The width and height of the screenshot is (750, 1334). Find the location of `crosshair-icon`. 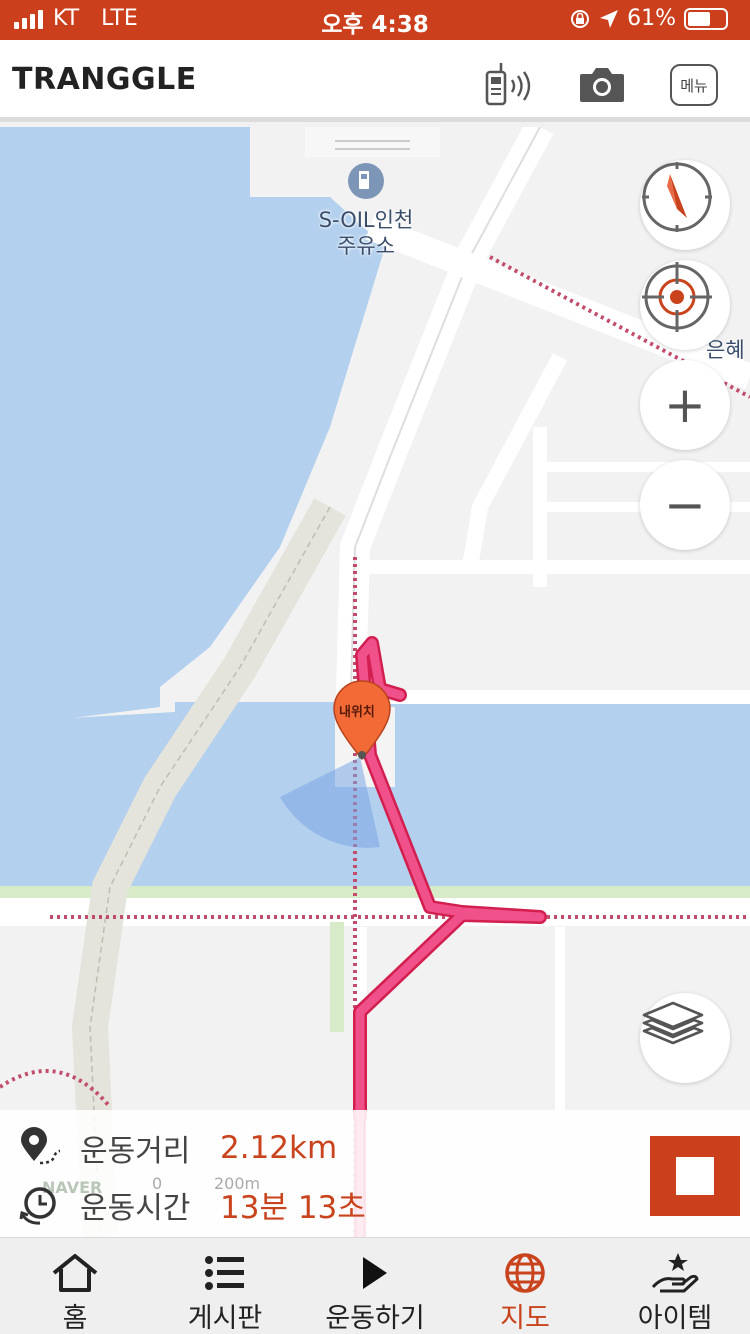

crosshair-icon is located at coordinates (677, 297).